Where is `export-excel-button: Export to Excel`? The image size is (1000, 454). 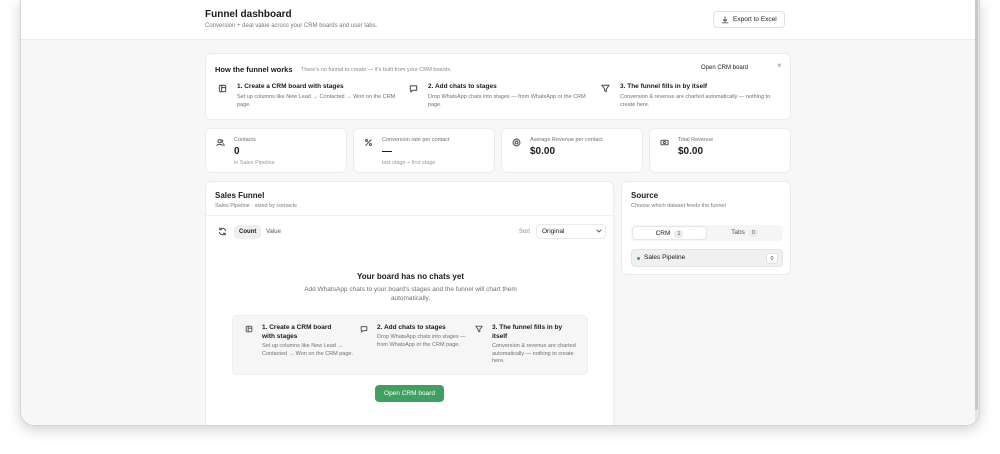
export-excel-button: Export to Excel is located at coordinates (749, 19).